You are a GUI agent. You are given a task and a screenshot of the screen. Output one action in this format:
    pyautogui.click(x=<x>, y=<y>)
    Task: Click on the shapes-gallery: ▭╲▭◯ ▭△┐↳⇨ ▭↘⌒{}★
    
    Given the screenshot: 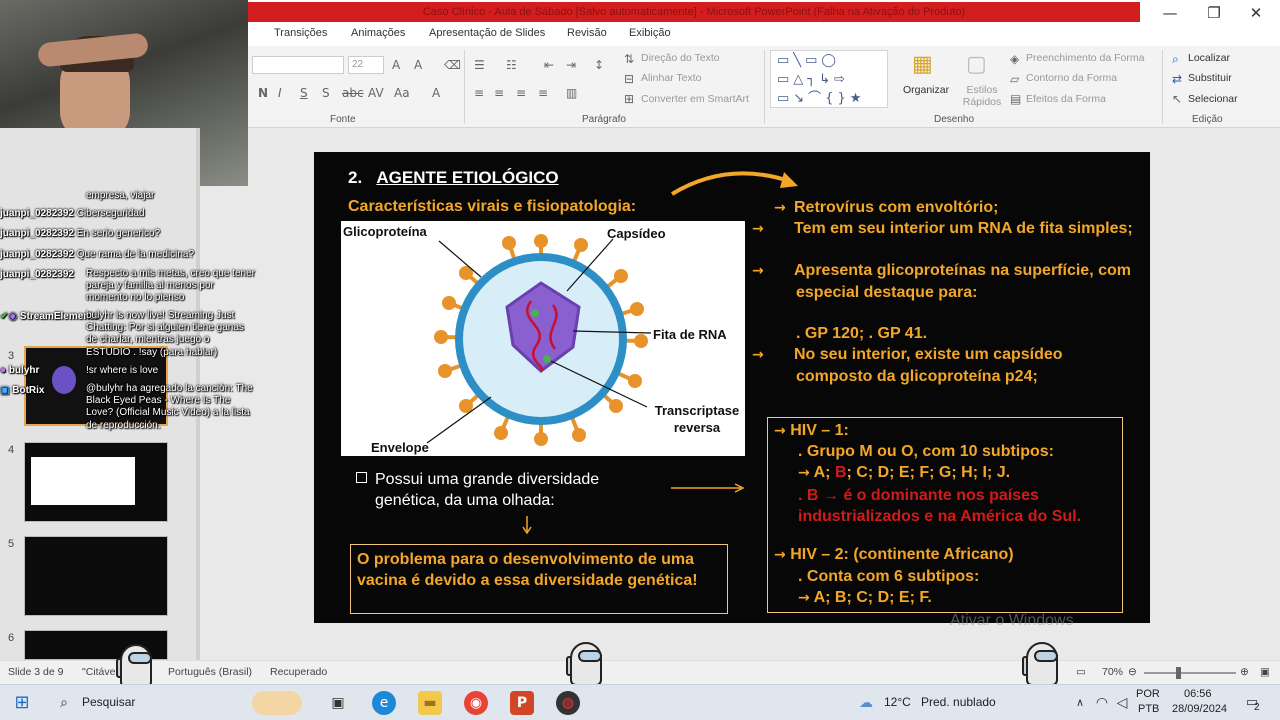 What is the action you would take?
    pyautogui.click(x=829, y=79)
    